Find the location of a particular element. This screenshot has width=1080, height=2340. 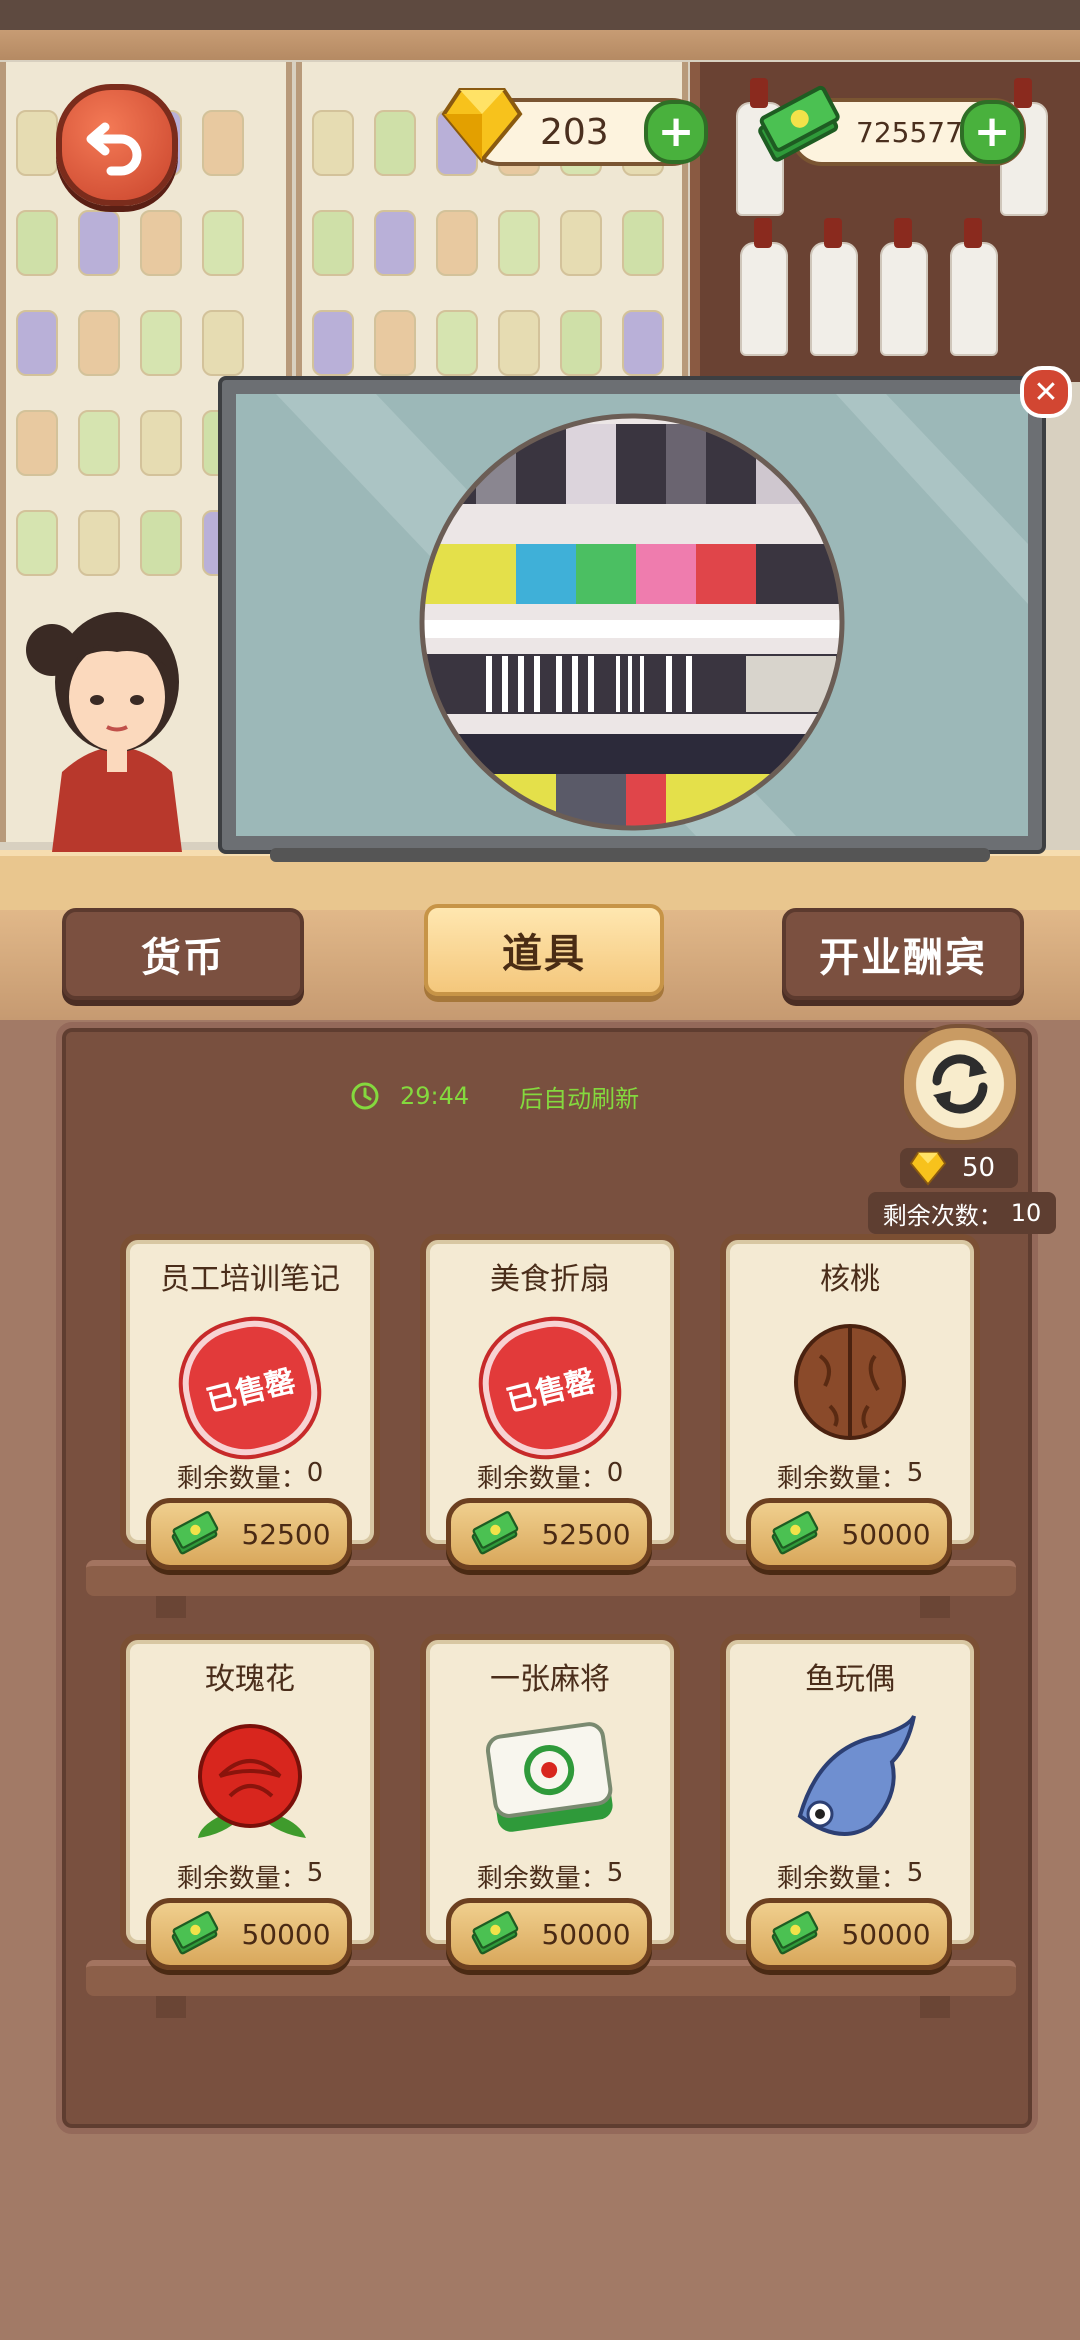

item-name: 鱼玩偶 is located at coordinates (850, 1679).